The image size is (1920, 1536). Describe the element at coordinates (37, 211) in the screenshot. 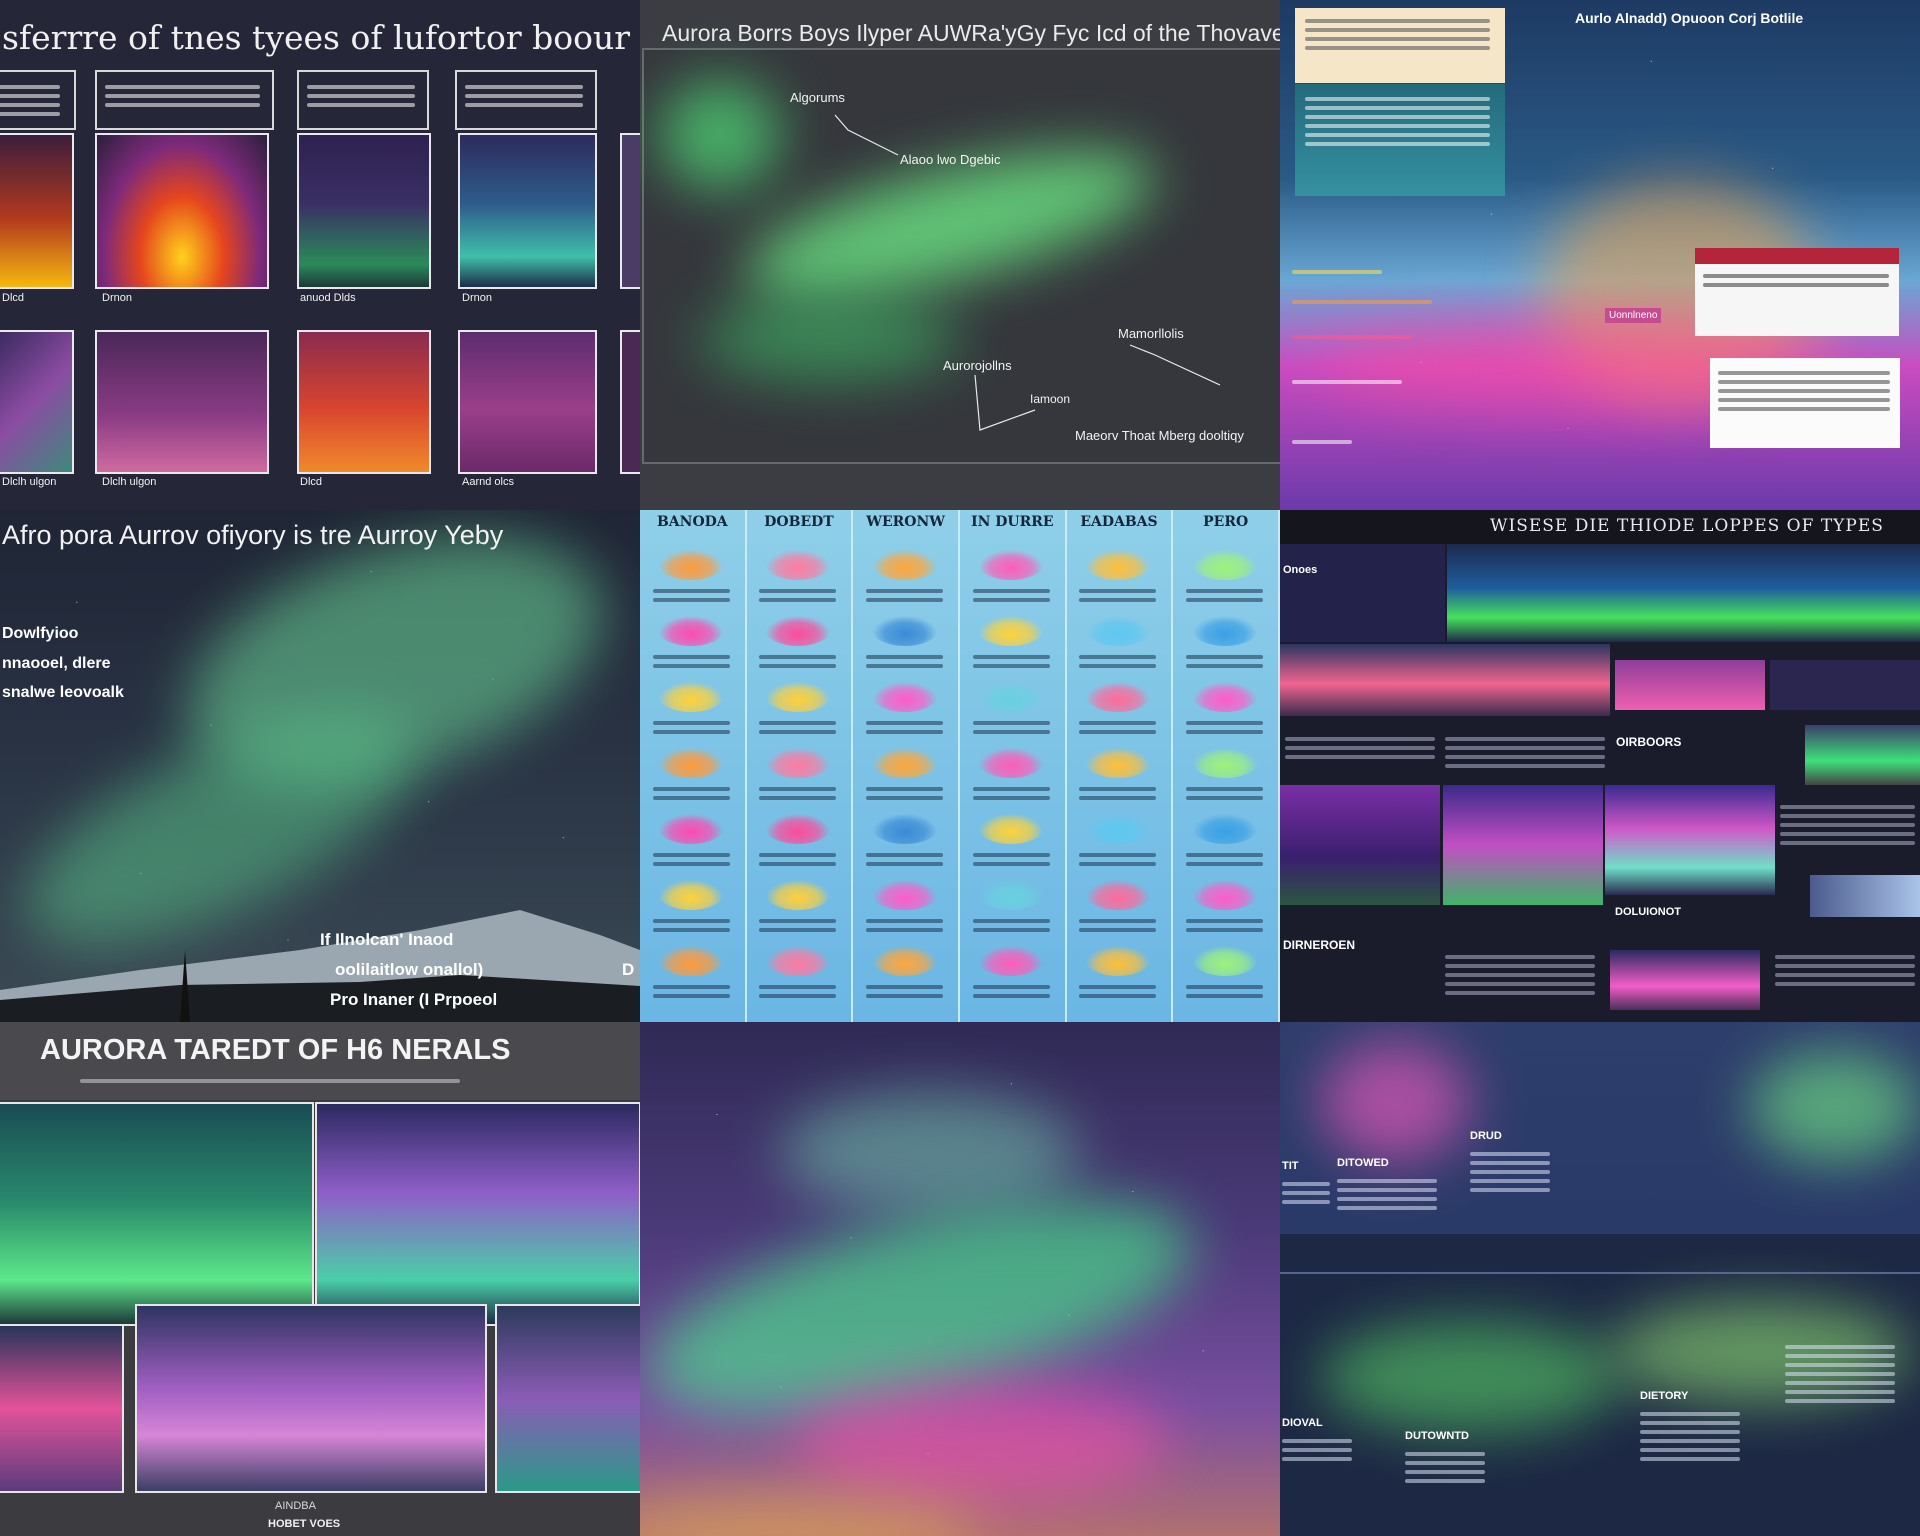

I see `aurora-image-fire` at that location.